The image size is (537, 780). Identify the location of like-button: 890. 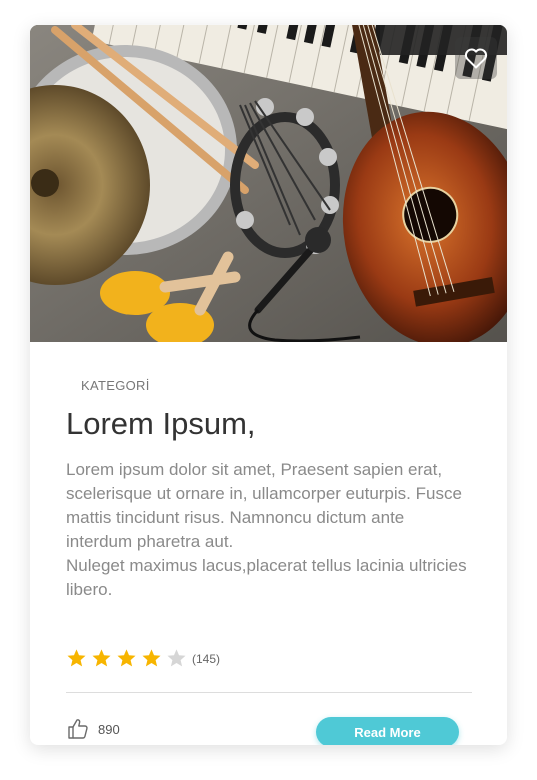
(93, 729).